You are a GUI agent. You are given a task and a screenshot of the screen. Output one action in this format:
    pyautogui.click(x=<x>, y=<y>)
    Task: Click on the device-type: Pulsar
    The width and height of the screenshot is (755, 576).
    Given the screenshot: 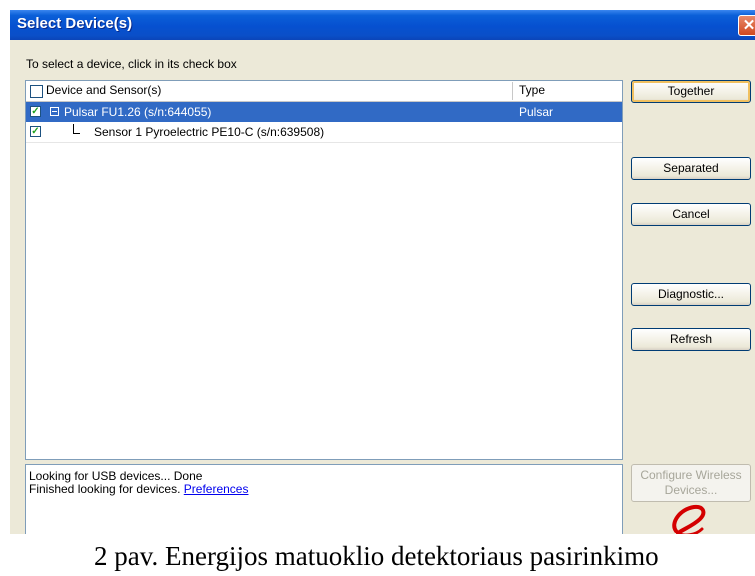 What is the action you would take?
    pyautogui.click(x=536, y=112)
    